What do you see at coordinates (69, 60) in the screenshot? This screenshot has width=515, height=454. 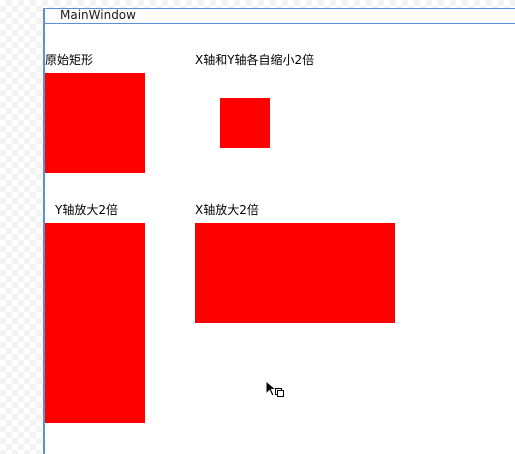 I see `label-original-rect: 原始矩形` at bounding box center [69, 60].